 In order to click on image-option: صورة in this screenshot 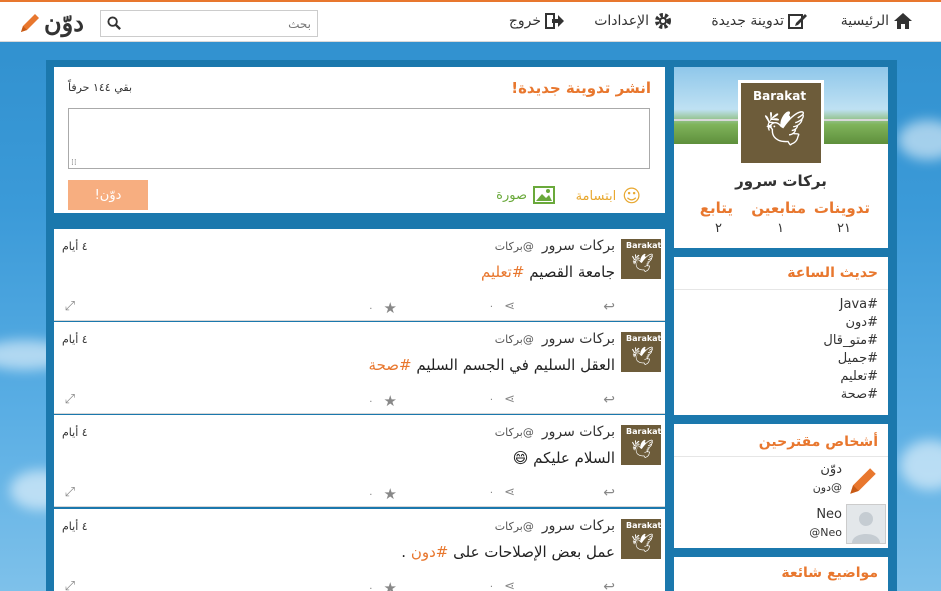, I will do `click(525, 195)`.